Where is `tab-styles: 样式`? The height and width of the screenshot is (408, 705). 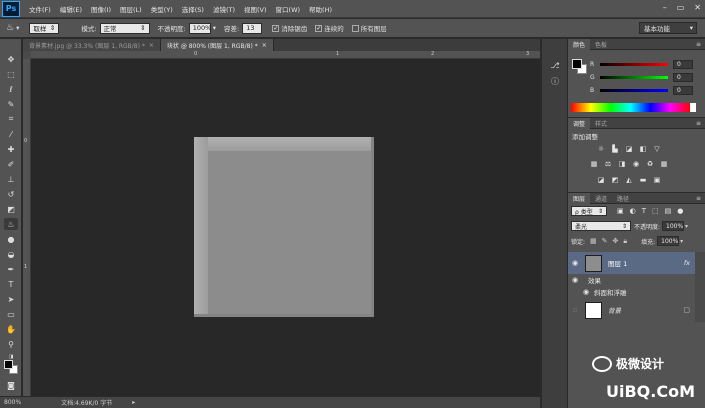 tab-styles: 样式 is located at coordinates (601, 123).